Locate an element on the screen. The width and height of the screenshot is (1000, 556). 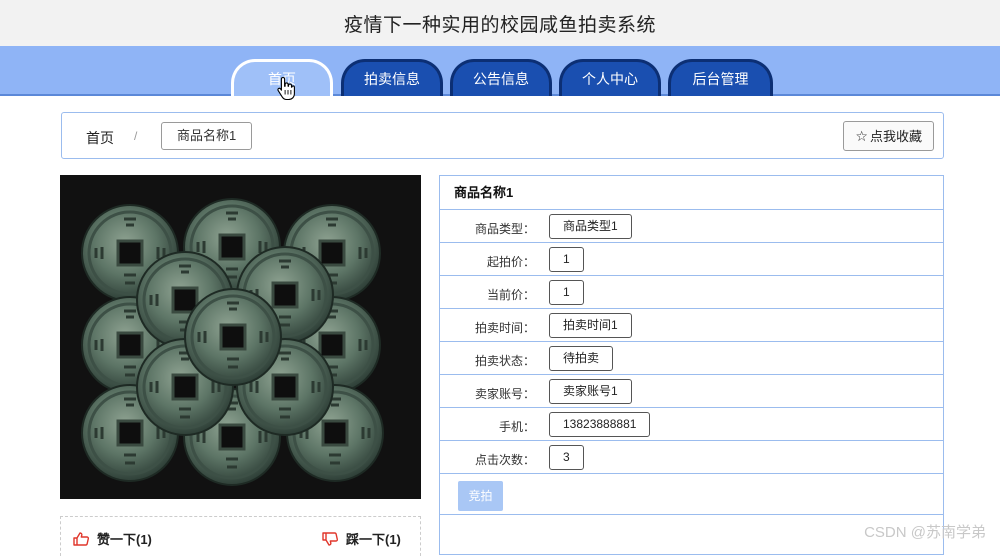
detail-value: 拍卖时间1 is located at coordinates (590, 325).